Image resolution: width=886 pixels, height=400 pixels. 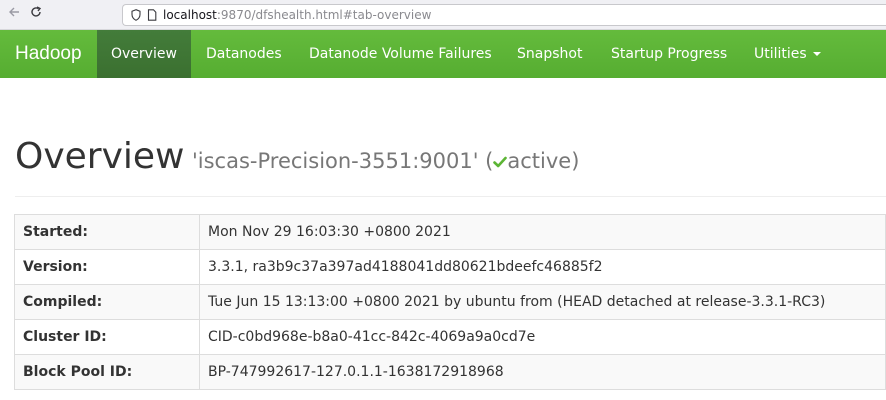 I want to click on nav-label: Snapshot, so click(x=550, y=54).